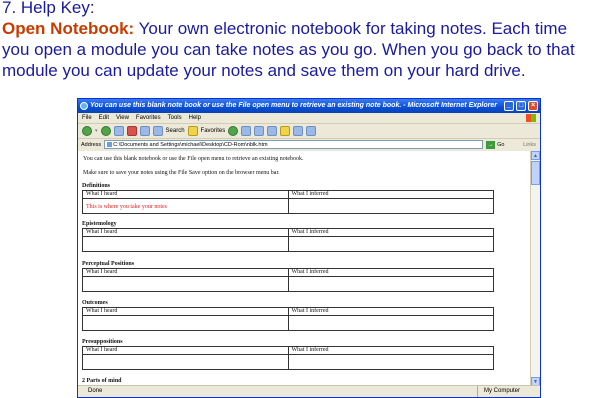 The image size is (600, 398). I want to click on menu-edit: Edit, so click(104, 118).